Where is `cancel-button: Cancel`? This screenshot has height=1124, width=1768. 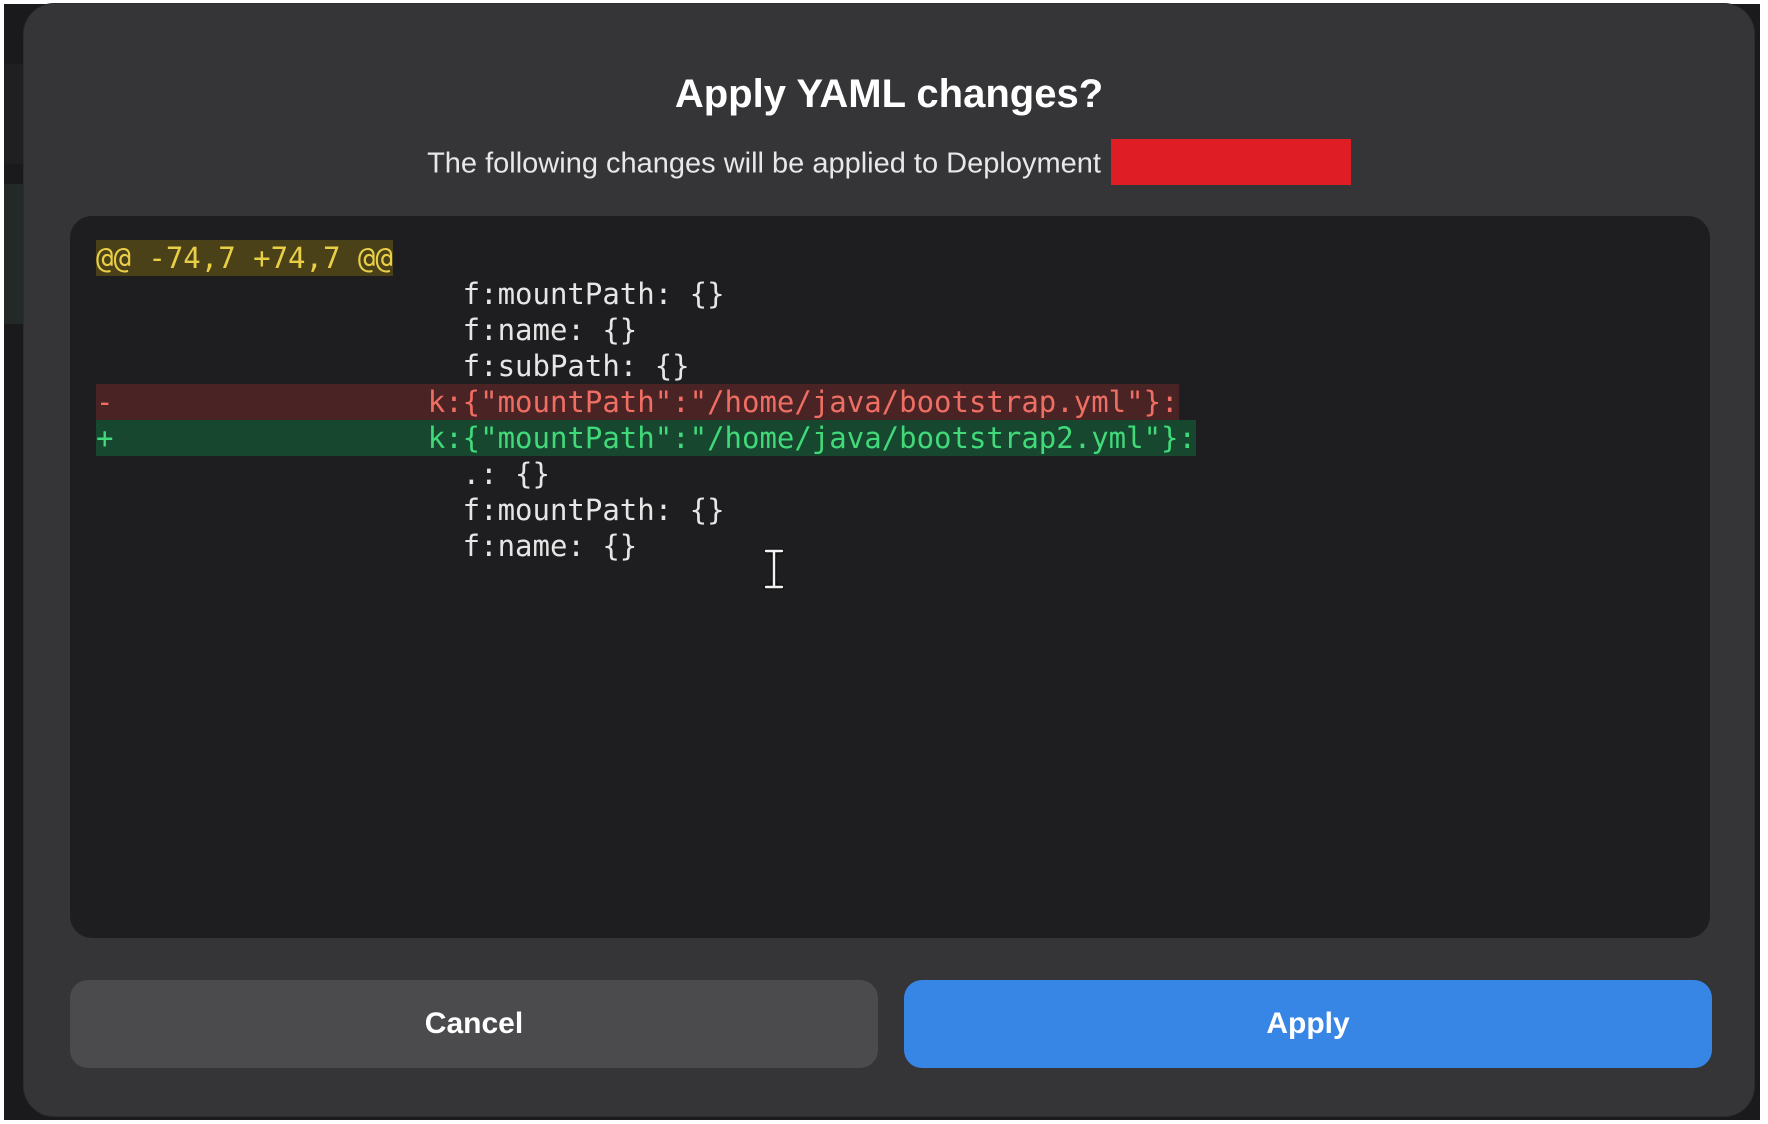 cancel-button: Cancel is located at coordinates (474, 1024).